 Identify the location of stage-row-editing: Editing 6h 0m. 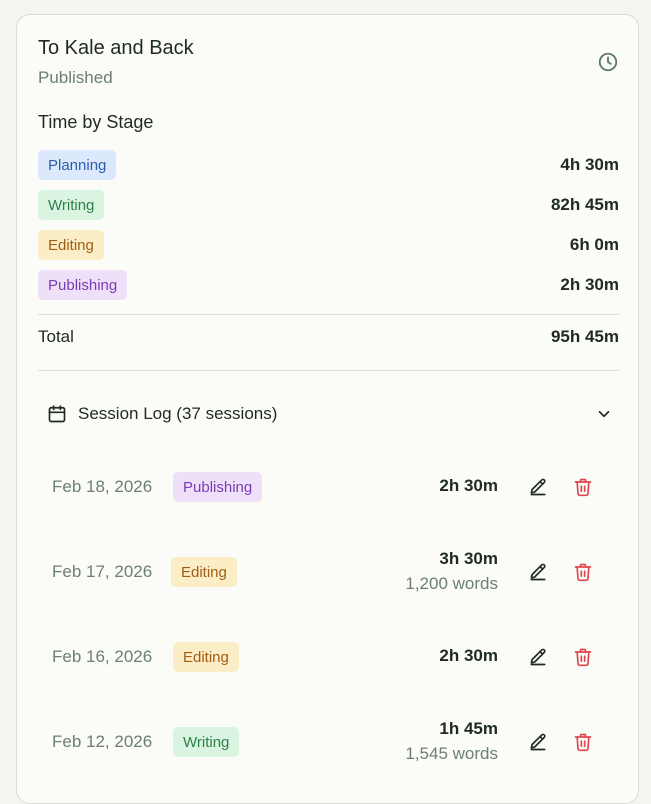
(328, 245).